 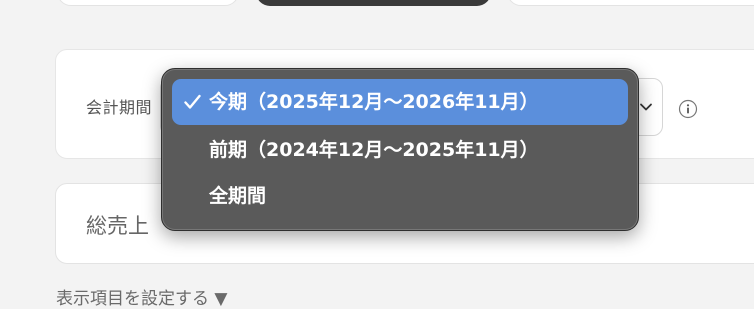 I want to click on chevron-down-icon, so click(x=646, y=107).